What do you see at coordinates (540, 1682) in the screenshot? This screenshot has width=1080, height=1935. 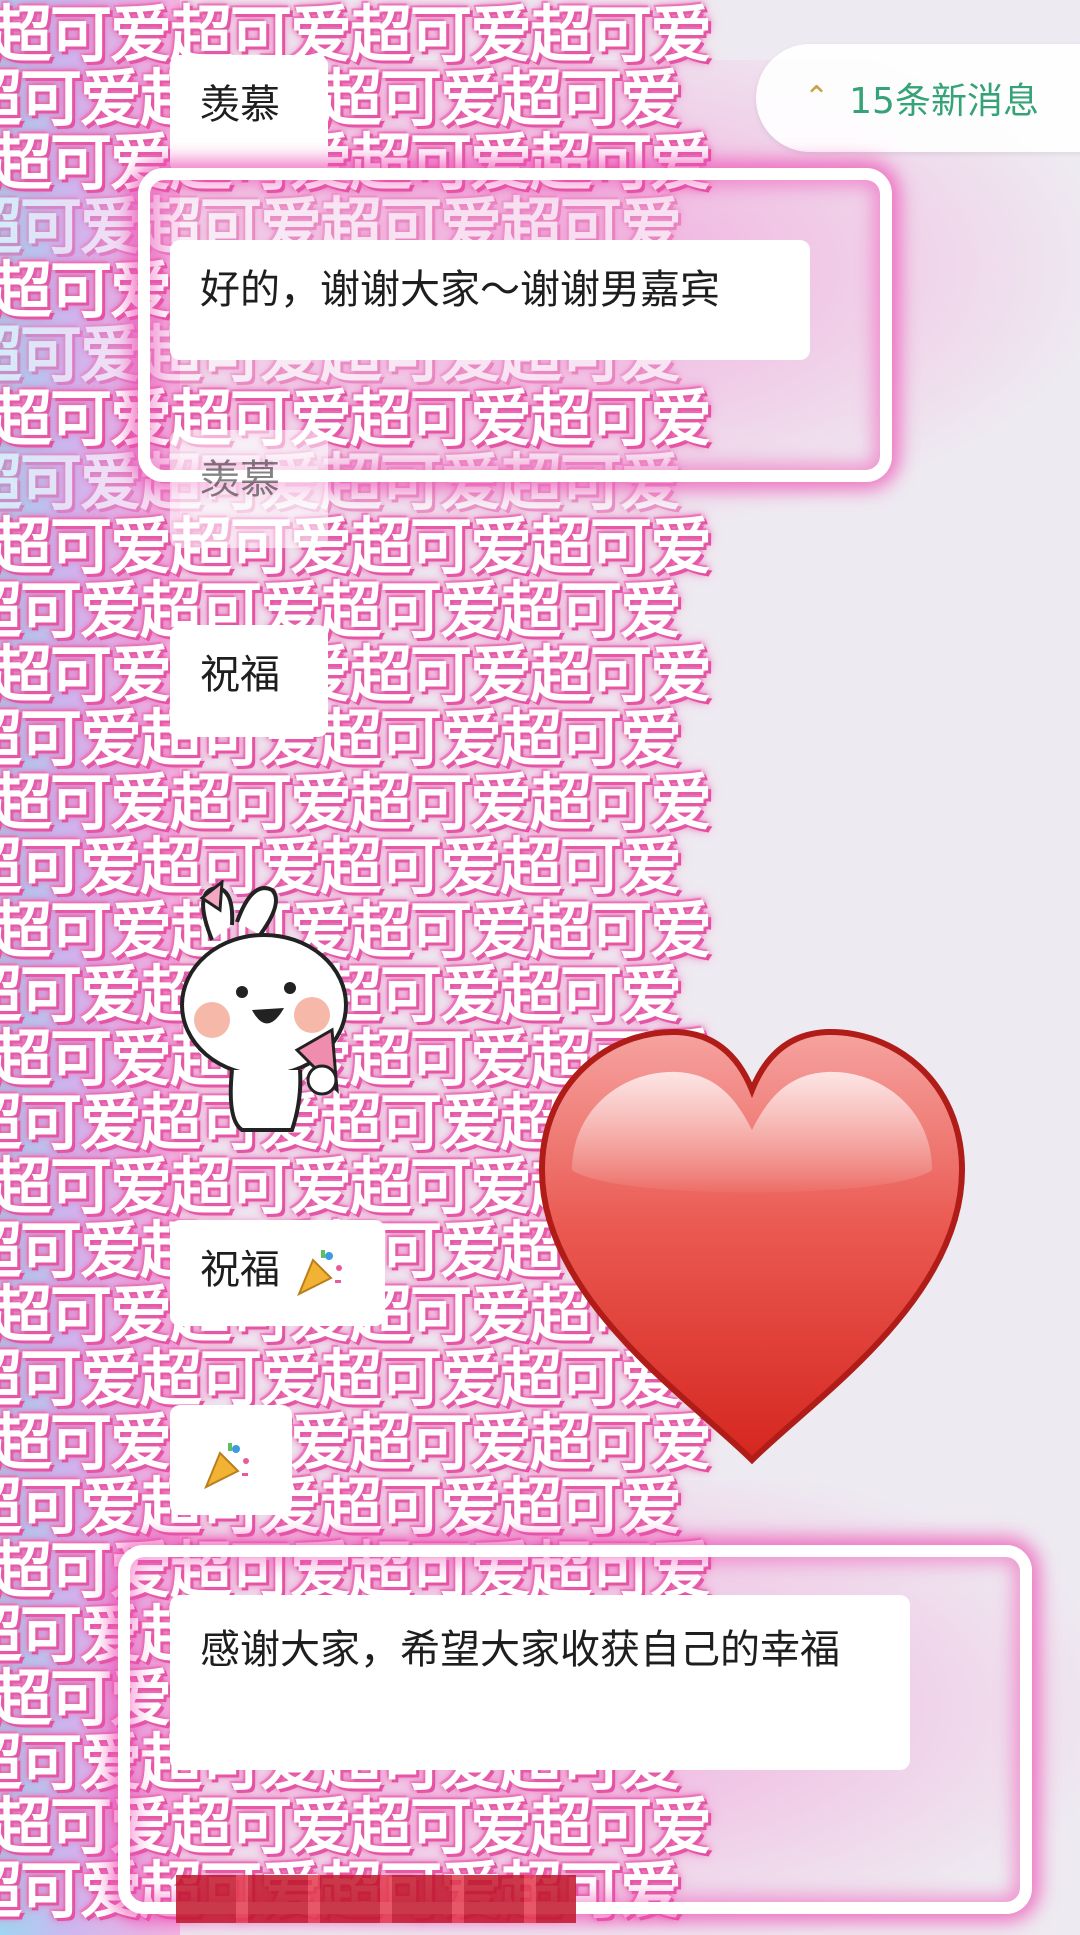 I see `message-bubble: 感谢大家，希望大家收获自己的幸福` at bounding box center [540, 1682].